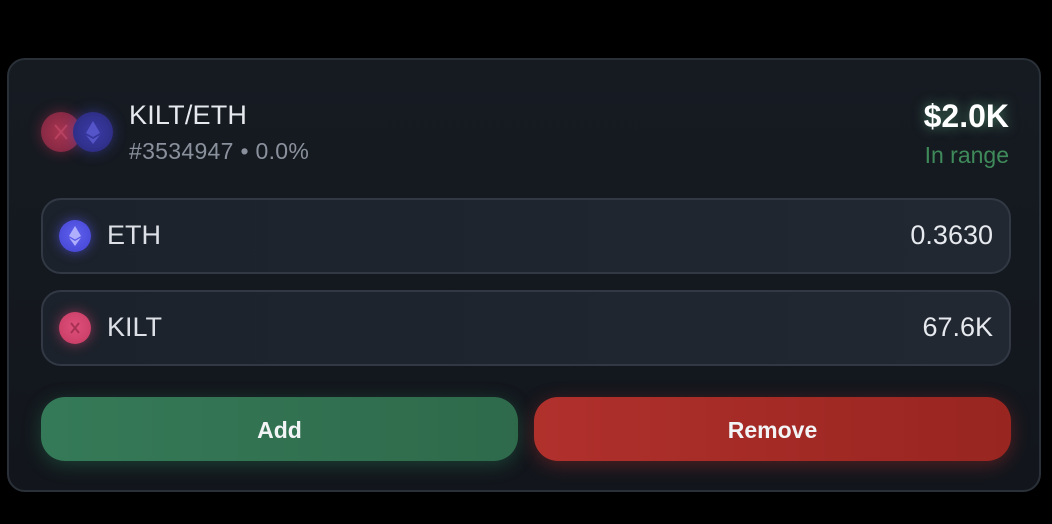 This screenshot has height=524, width=1052. I want to click on eth-token-icon, so click(93, 132).